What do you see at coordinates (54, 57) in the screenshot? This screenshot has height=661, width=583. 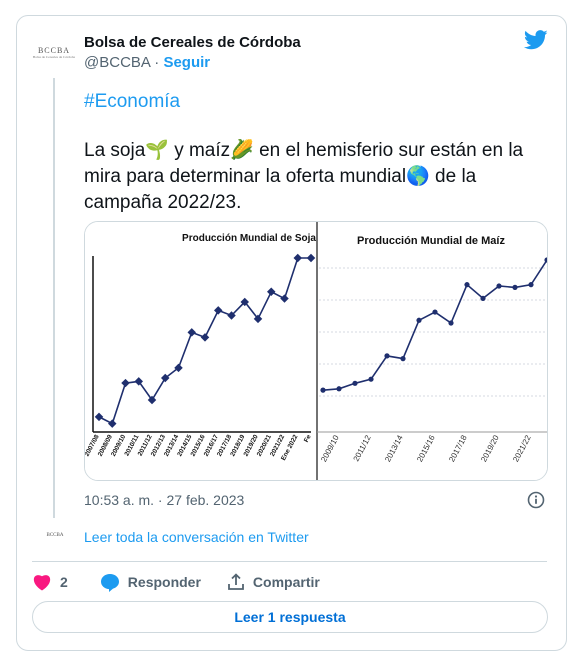 I see `logo-subtext: Bolsa de Cereales de Córdoba` at bounding box center [54, 57].